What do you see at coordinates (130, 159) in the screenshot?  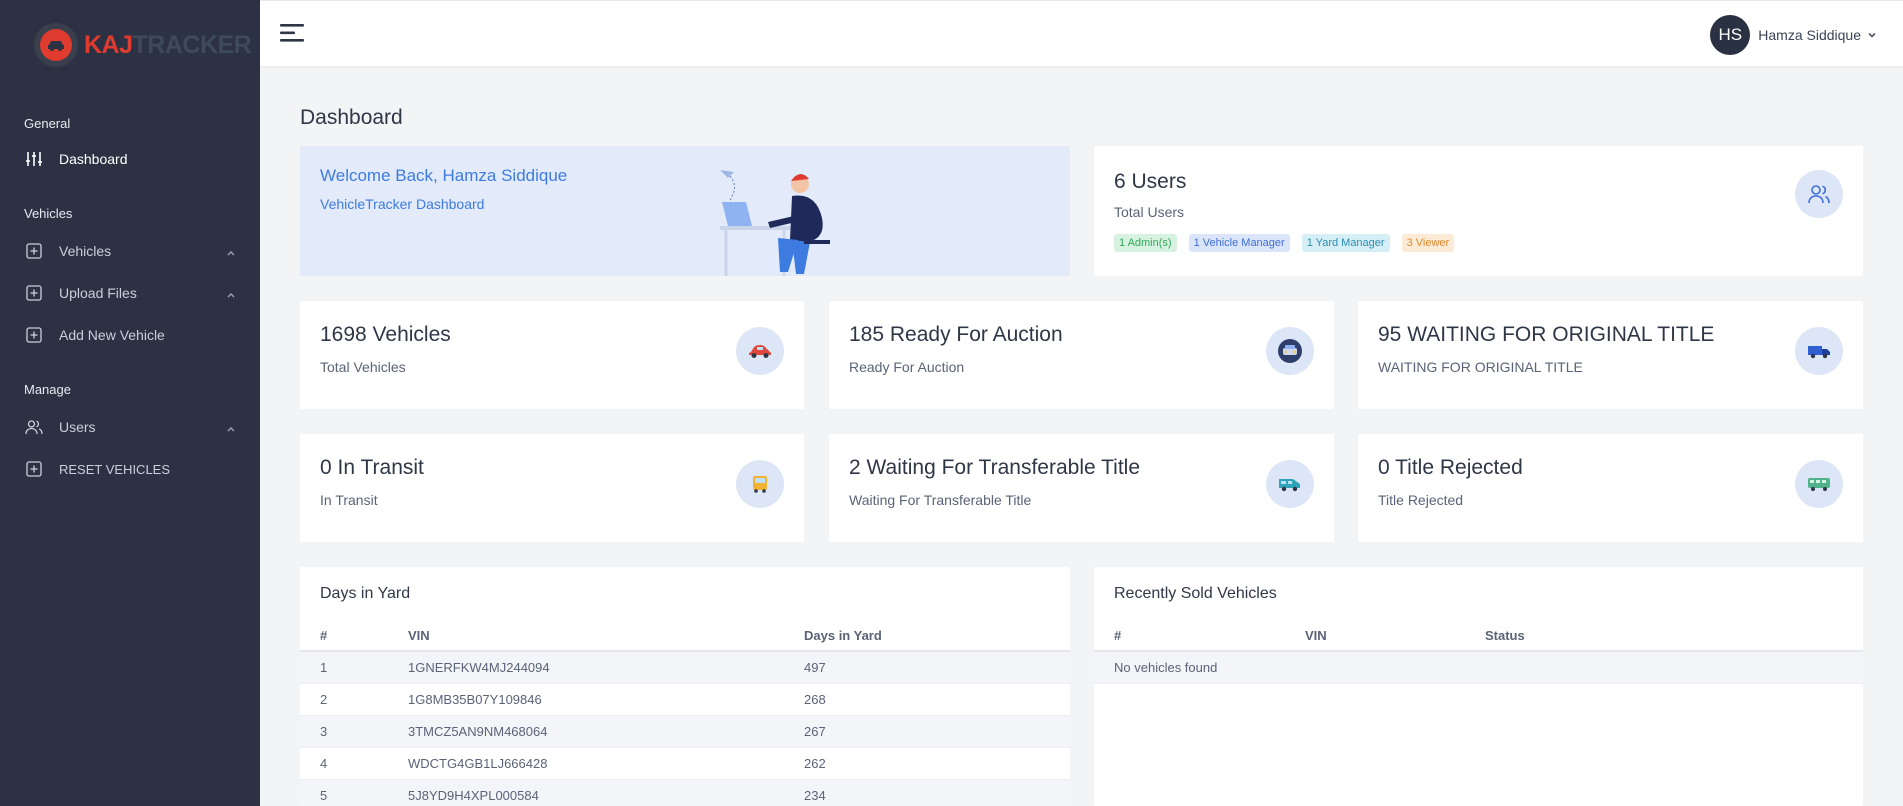 I see `sidebar-item-dashboard: Dashboard` at bounding box center [130, 159].